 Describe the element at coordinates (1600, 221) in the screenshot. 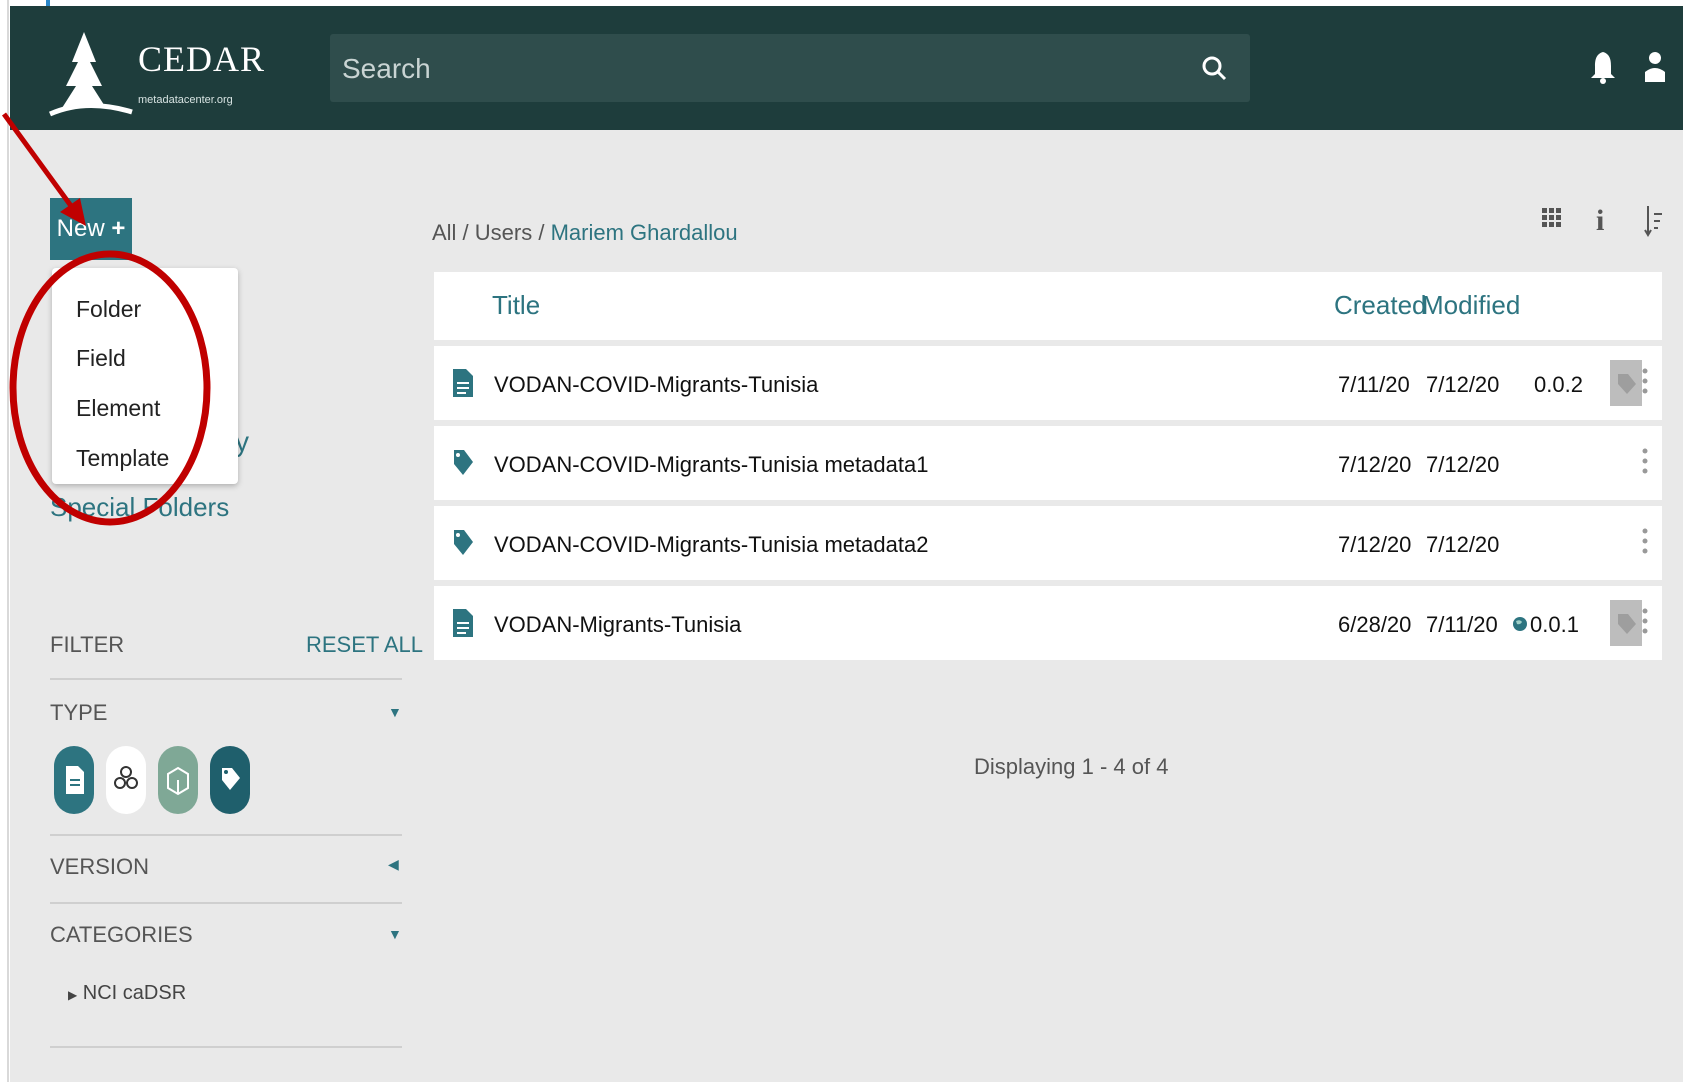

I see `info-icon: i` at that location.